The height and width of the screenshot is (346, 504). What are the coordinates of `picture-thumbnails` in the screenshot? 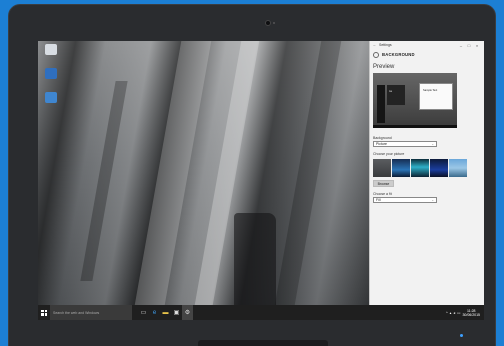 It's located at (427, 168).